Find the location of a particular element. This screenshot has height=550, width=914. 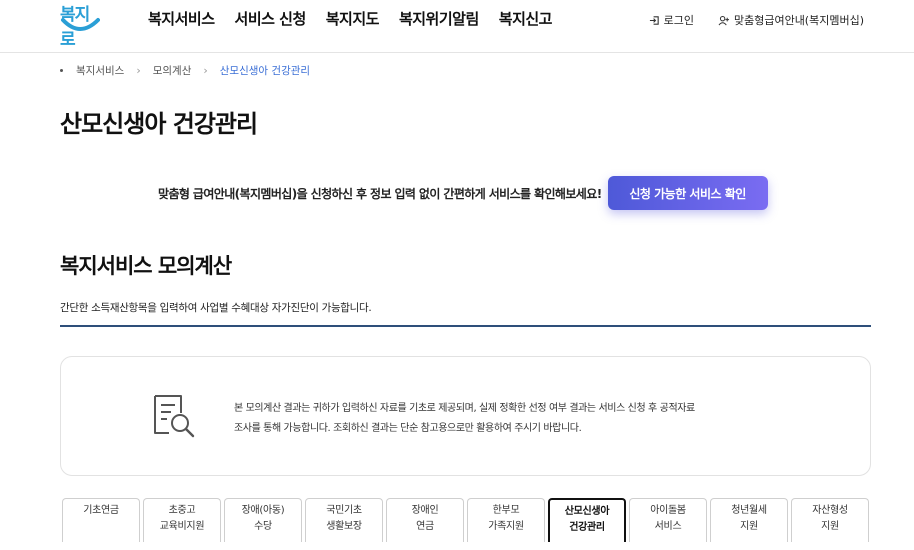

breadcrumb: 복지서비스 › 모의계산 › 산모신생아 건강관리 is located at coordinates (185, 70).